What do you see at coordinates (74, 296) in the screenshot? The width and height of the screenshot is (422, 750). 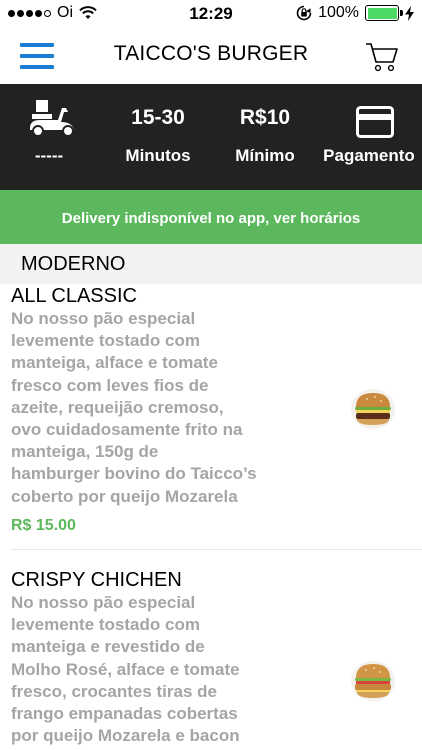 I see `menu-item-name: ALL CLASSIC` at bounding box center [74, 296].